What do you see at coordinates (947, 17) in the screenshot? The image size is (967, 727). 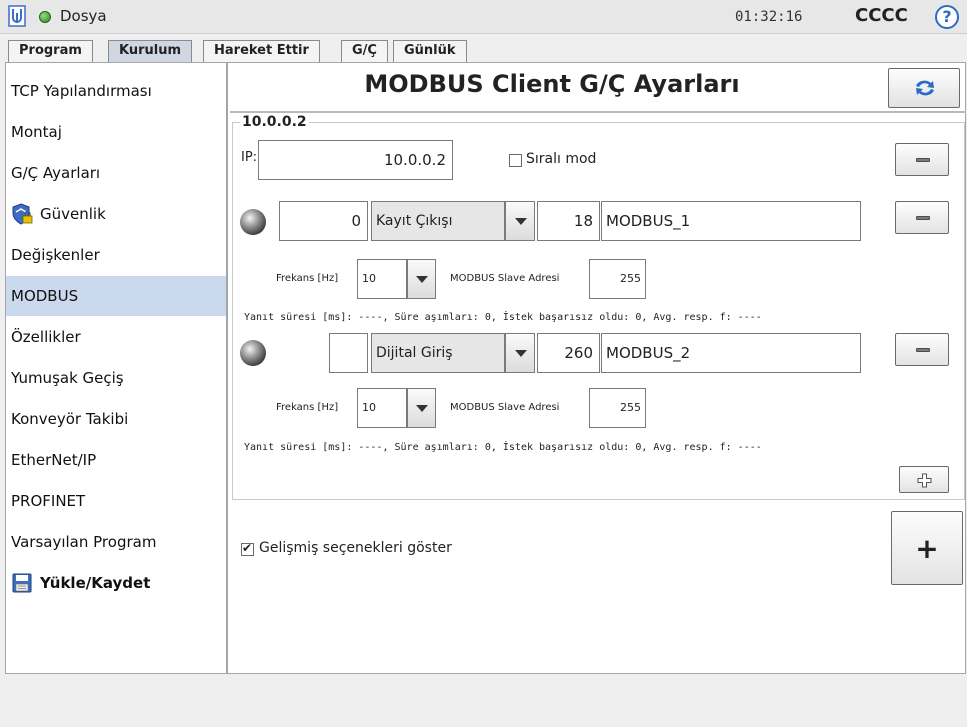 I see `help-icon: ?` at bounding box center [947, 17].